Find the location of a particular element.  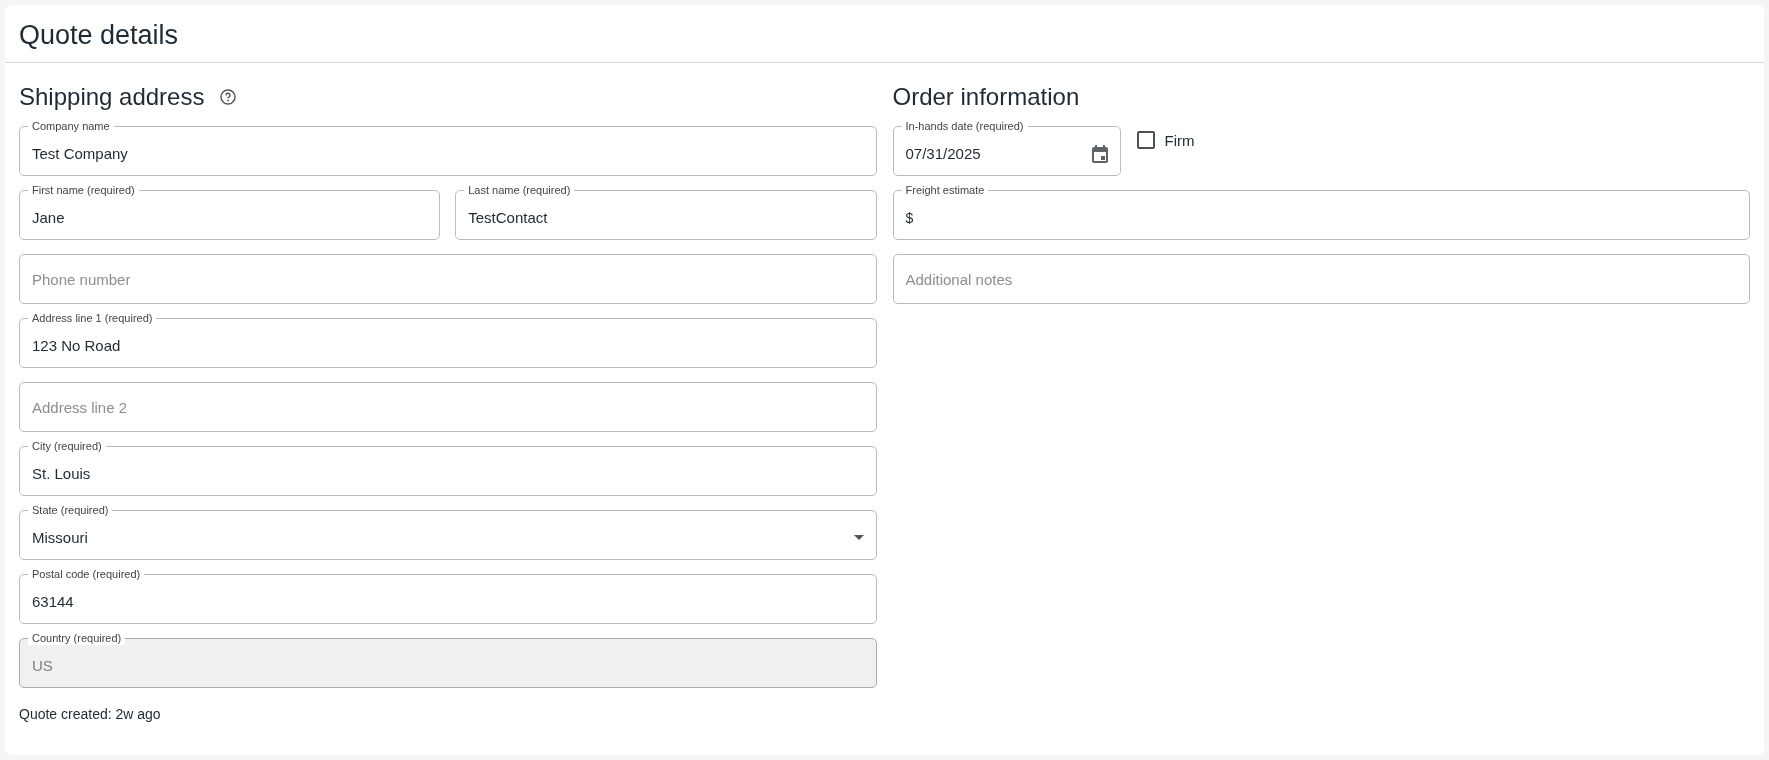

input-field: First name (required) Jane is located at coordinates (230, 211).